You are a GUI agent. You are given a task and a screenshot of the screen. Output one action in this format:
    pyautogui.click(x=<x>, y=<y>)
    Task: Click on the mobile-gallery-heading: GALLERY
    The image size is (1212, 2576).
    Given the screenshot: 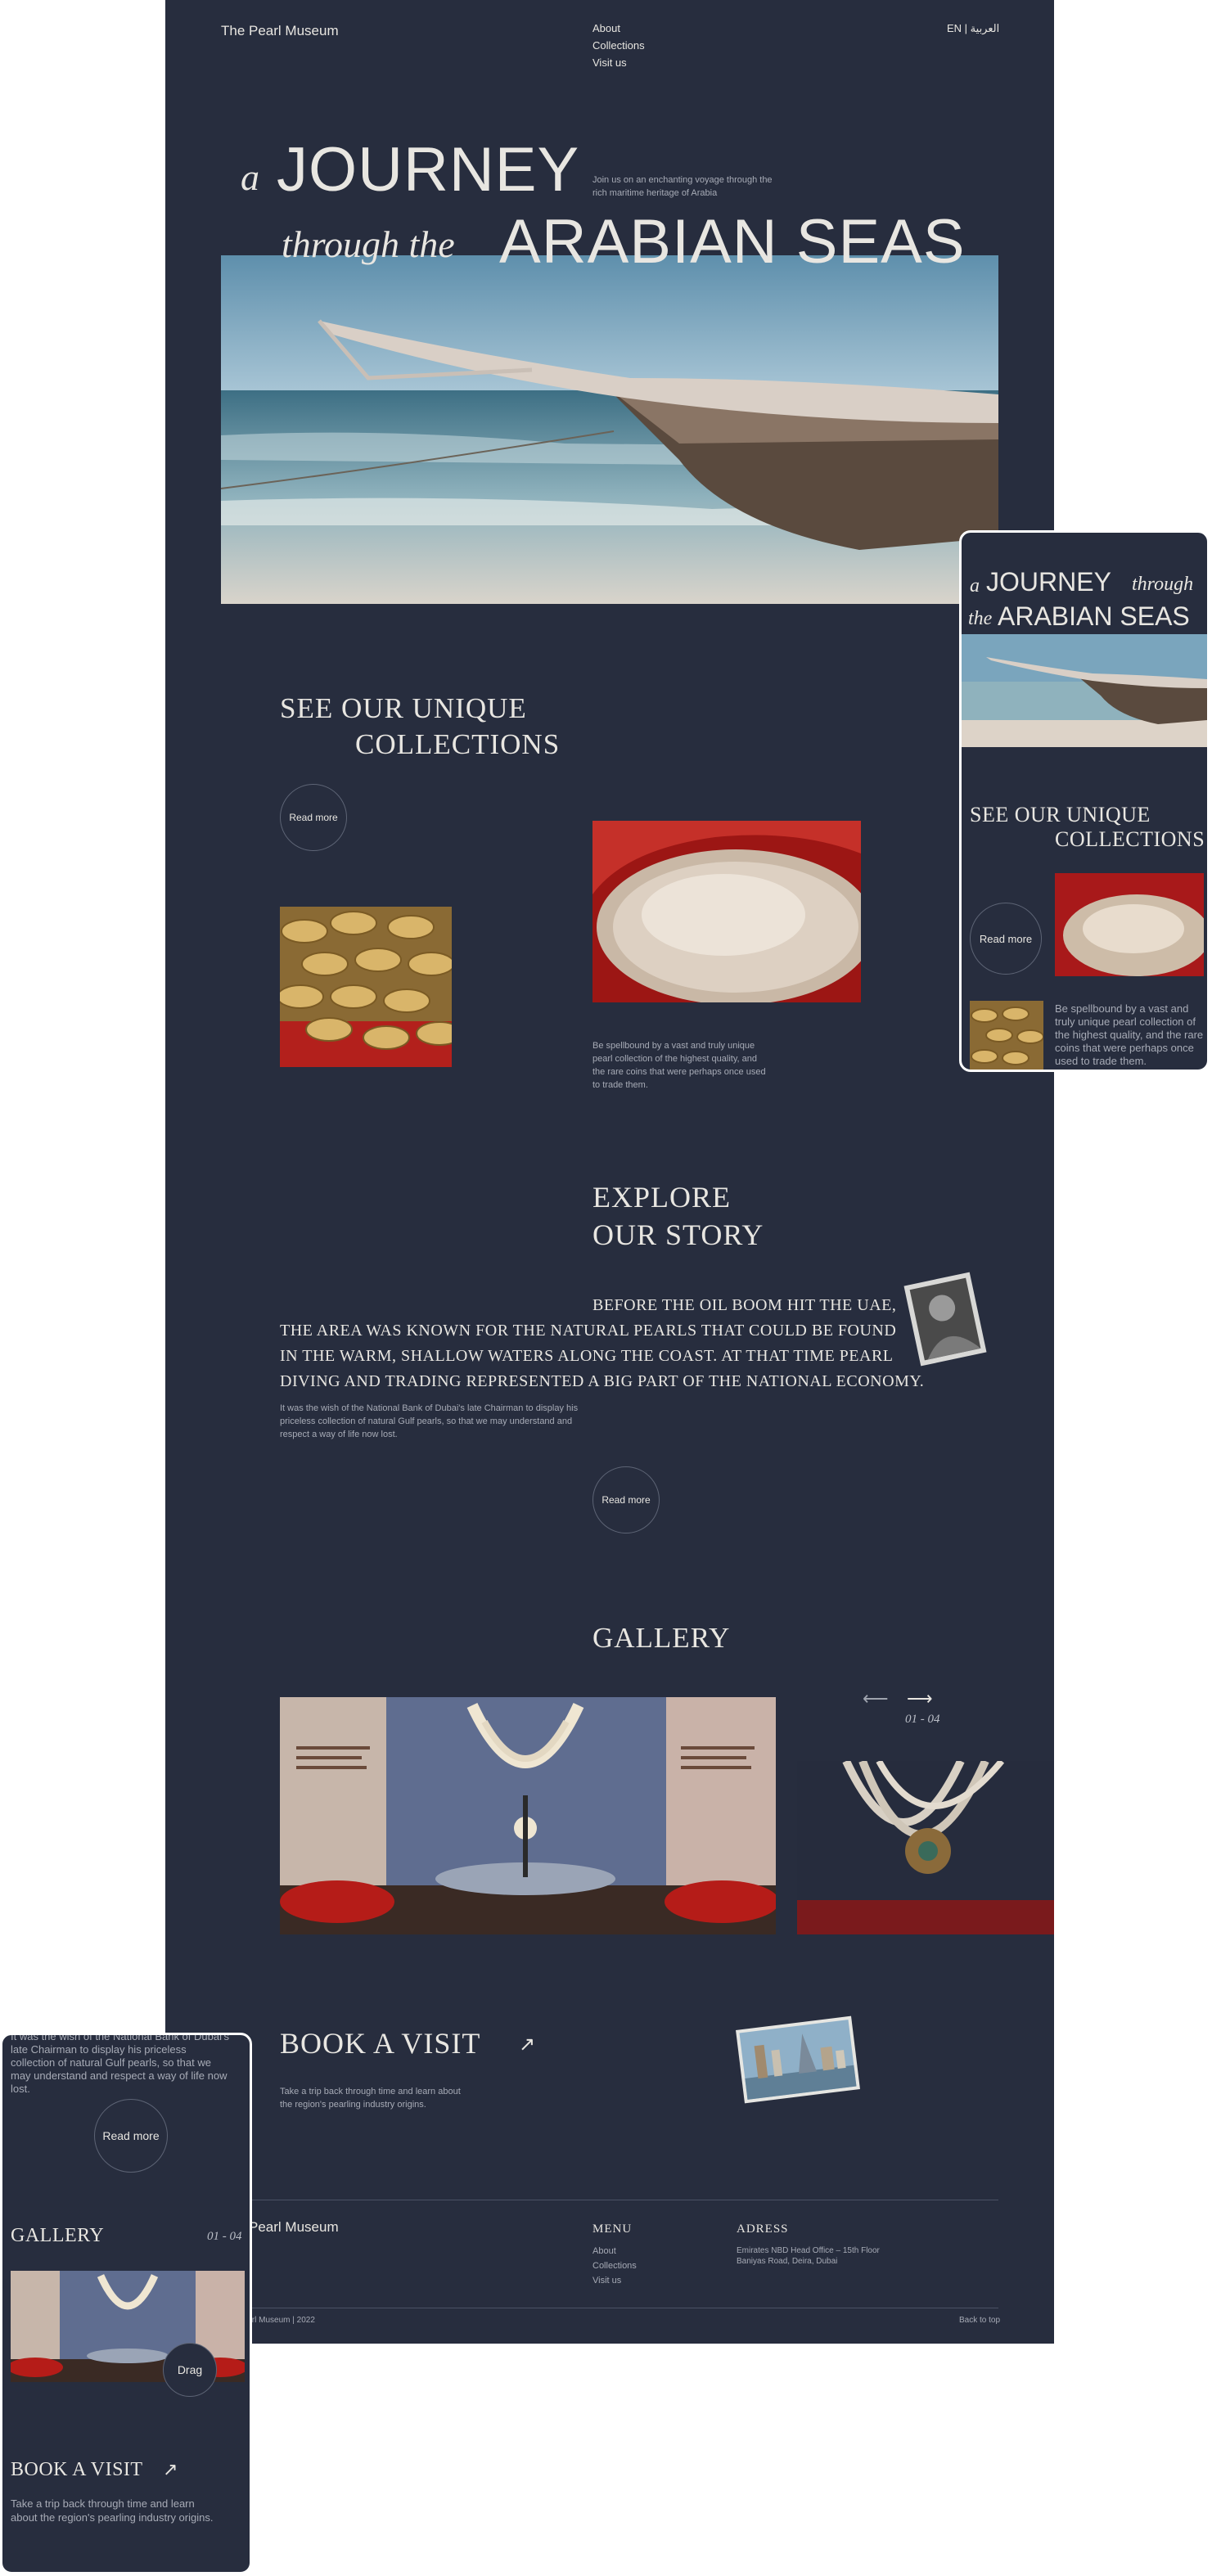 What is the action you would take?
    pyautogui.click(x=58, y=2235)
    